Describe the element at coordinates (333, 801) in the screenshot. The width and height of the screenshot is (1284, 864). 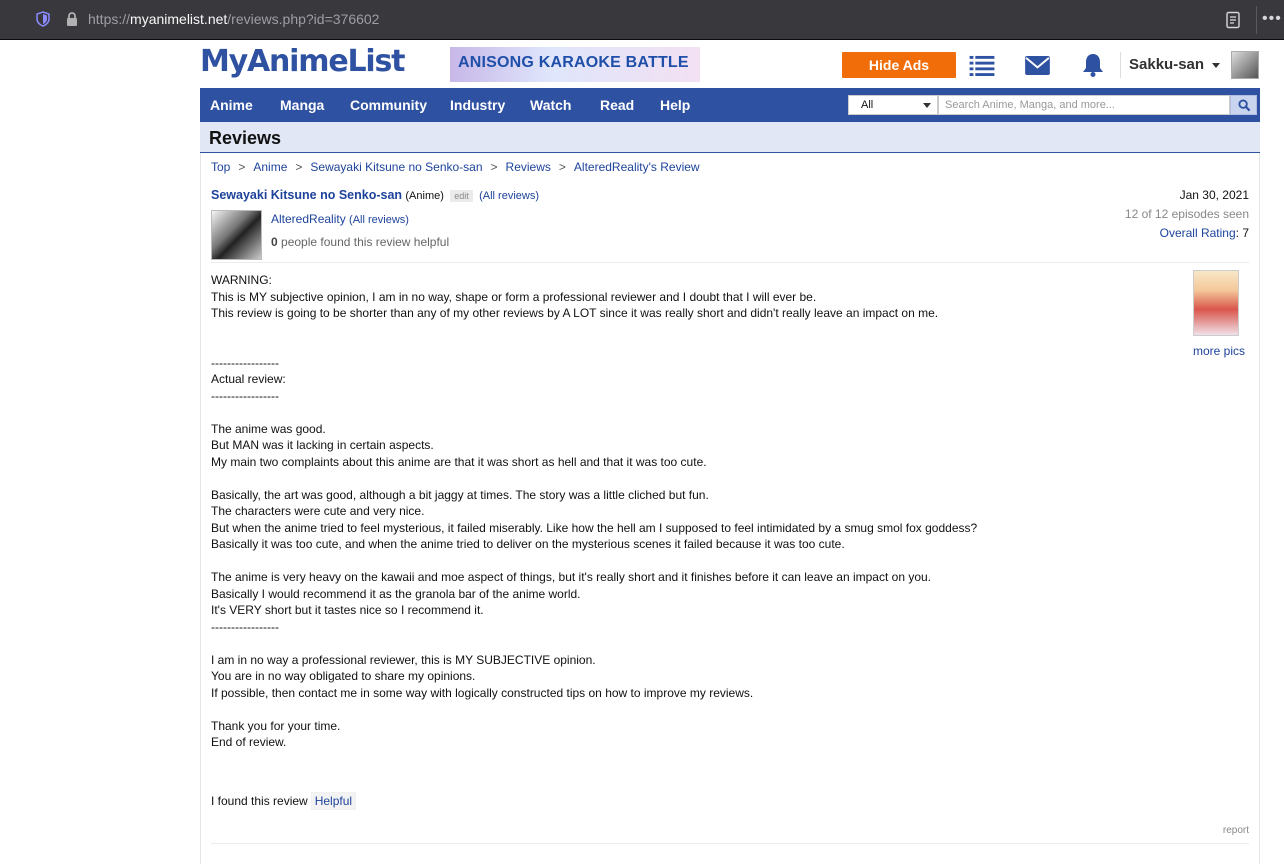
I see `helpful-button: Helpful` at that location.